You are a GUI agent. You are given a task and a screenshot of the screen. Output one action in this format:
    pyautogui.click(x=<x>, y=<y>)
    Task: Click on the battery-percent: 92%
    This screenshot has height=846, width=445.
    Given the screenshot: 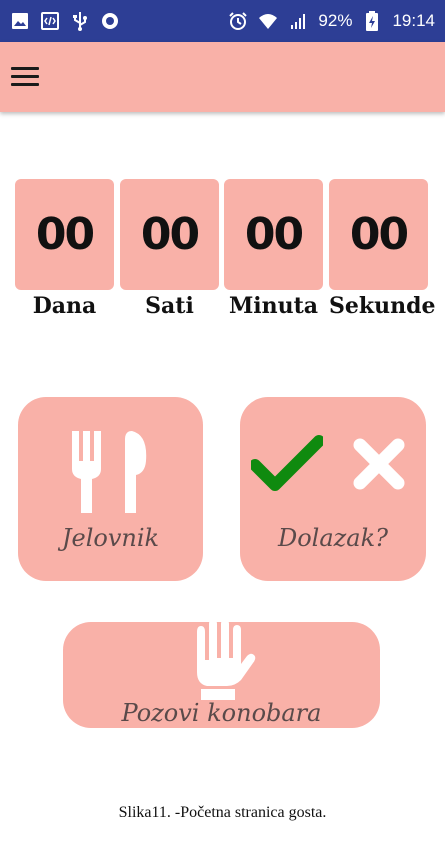 What is the action you would take?
    pyautogui.click(x=335, y=20)
    